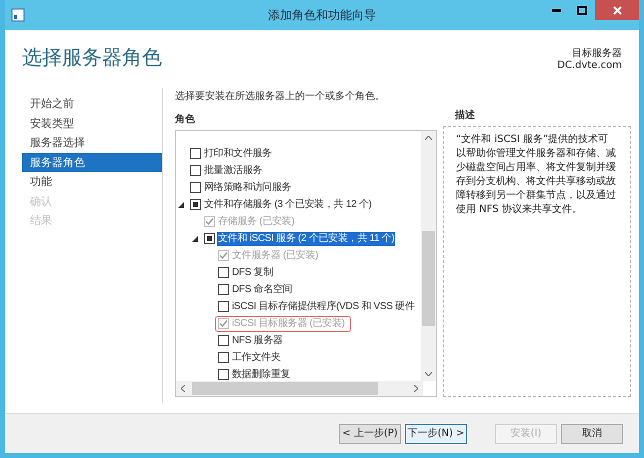 This screenshot has width=644, height=458. What do you see at coordinates (256, 357) in the screenshot?
I see `role-label: 工作文件夹` at bounding box center [256, 357].